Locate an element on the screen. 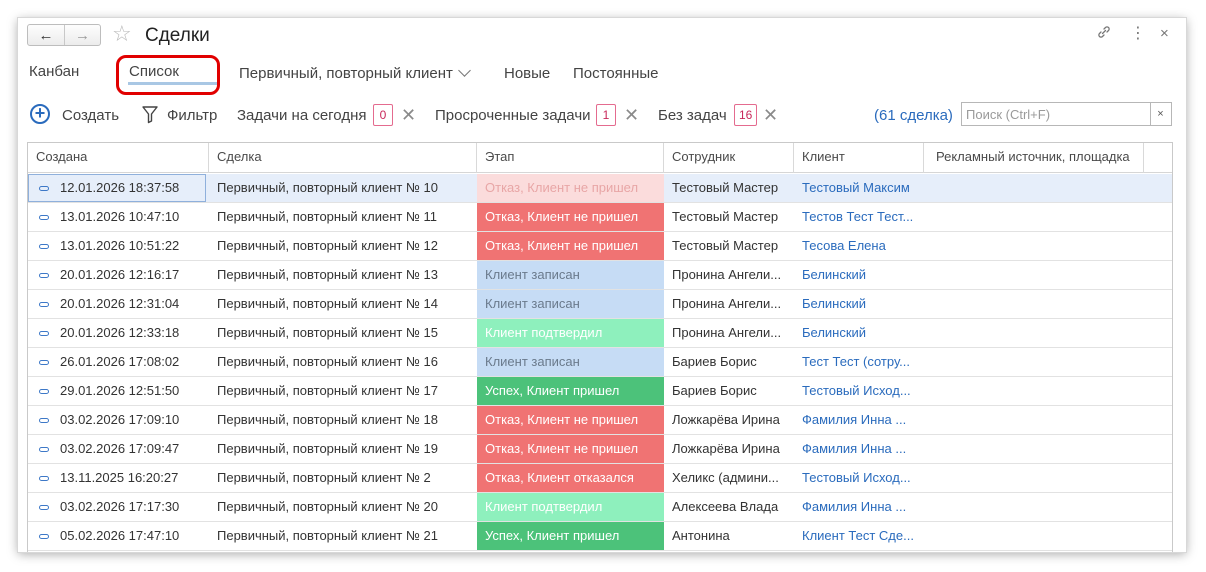  filter-button: Фильтр is located at coordinates (192, 116).